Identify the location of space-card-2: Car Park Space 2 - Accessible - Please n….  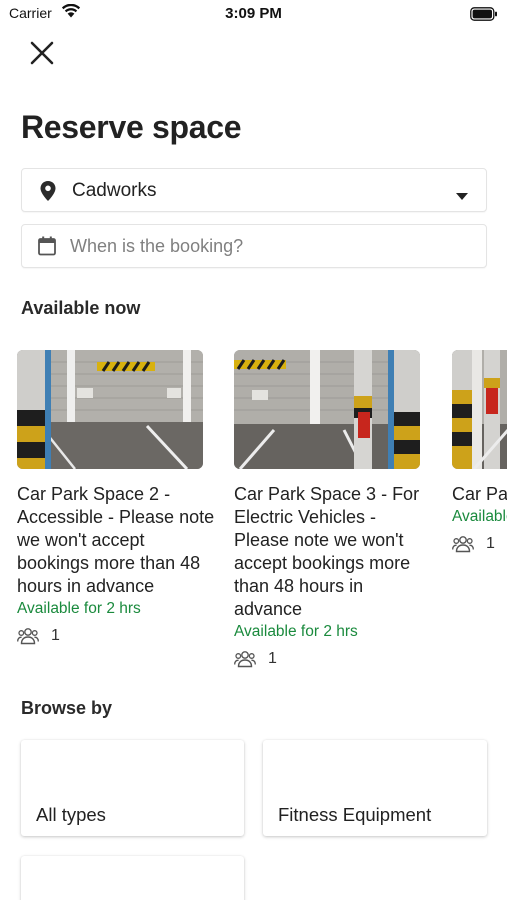
(115, 497).